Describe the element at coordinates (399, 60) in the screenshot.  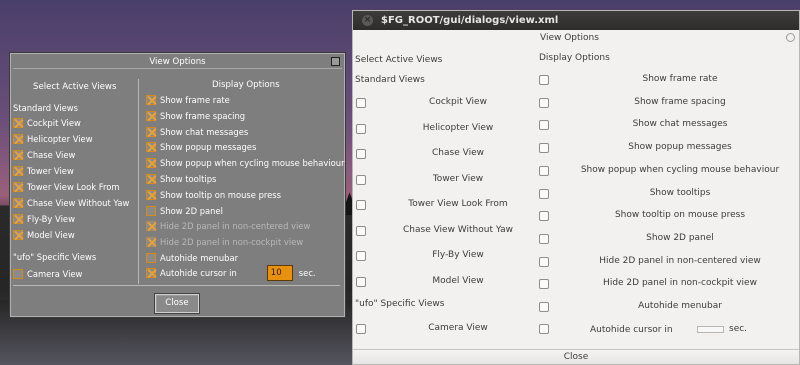
I see `gtk-left-heading: Select Active Views` at that location.